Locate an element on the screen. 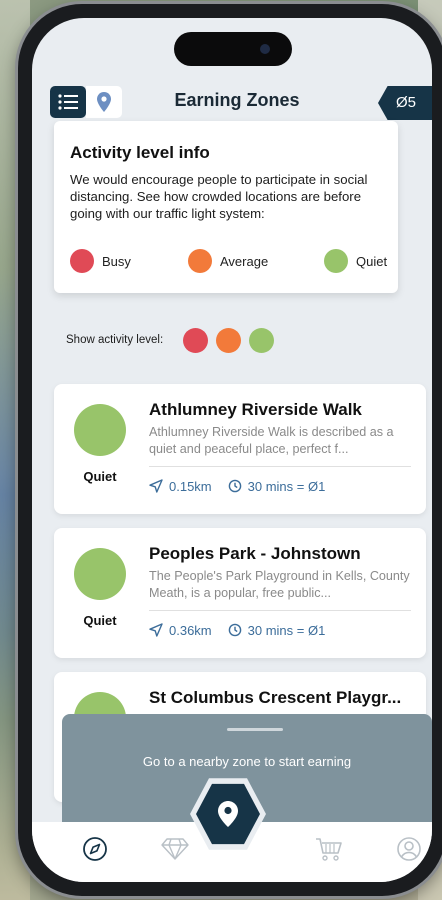 The width and height of the screenshot is (442, 900). list-icon is located at coordinates (68, 102).